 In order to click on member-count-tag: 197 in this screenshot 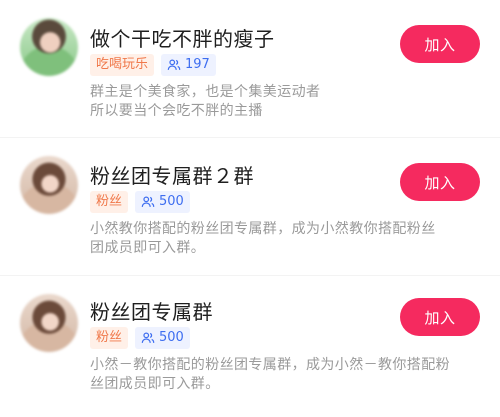, I will do `click(188, 65)`.